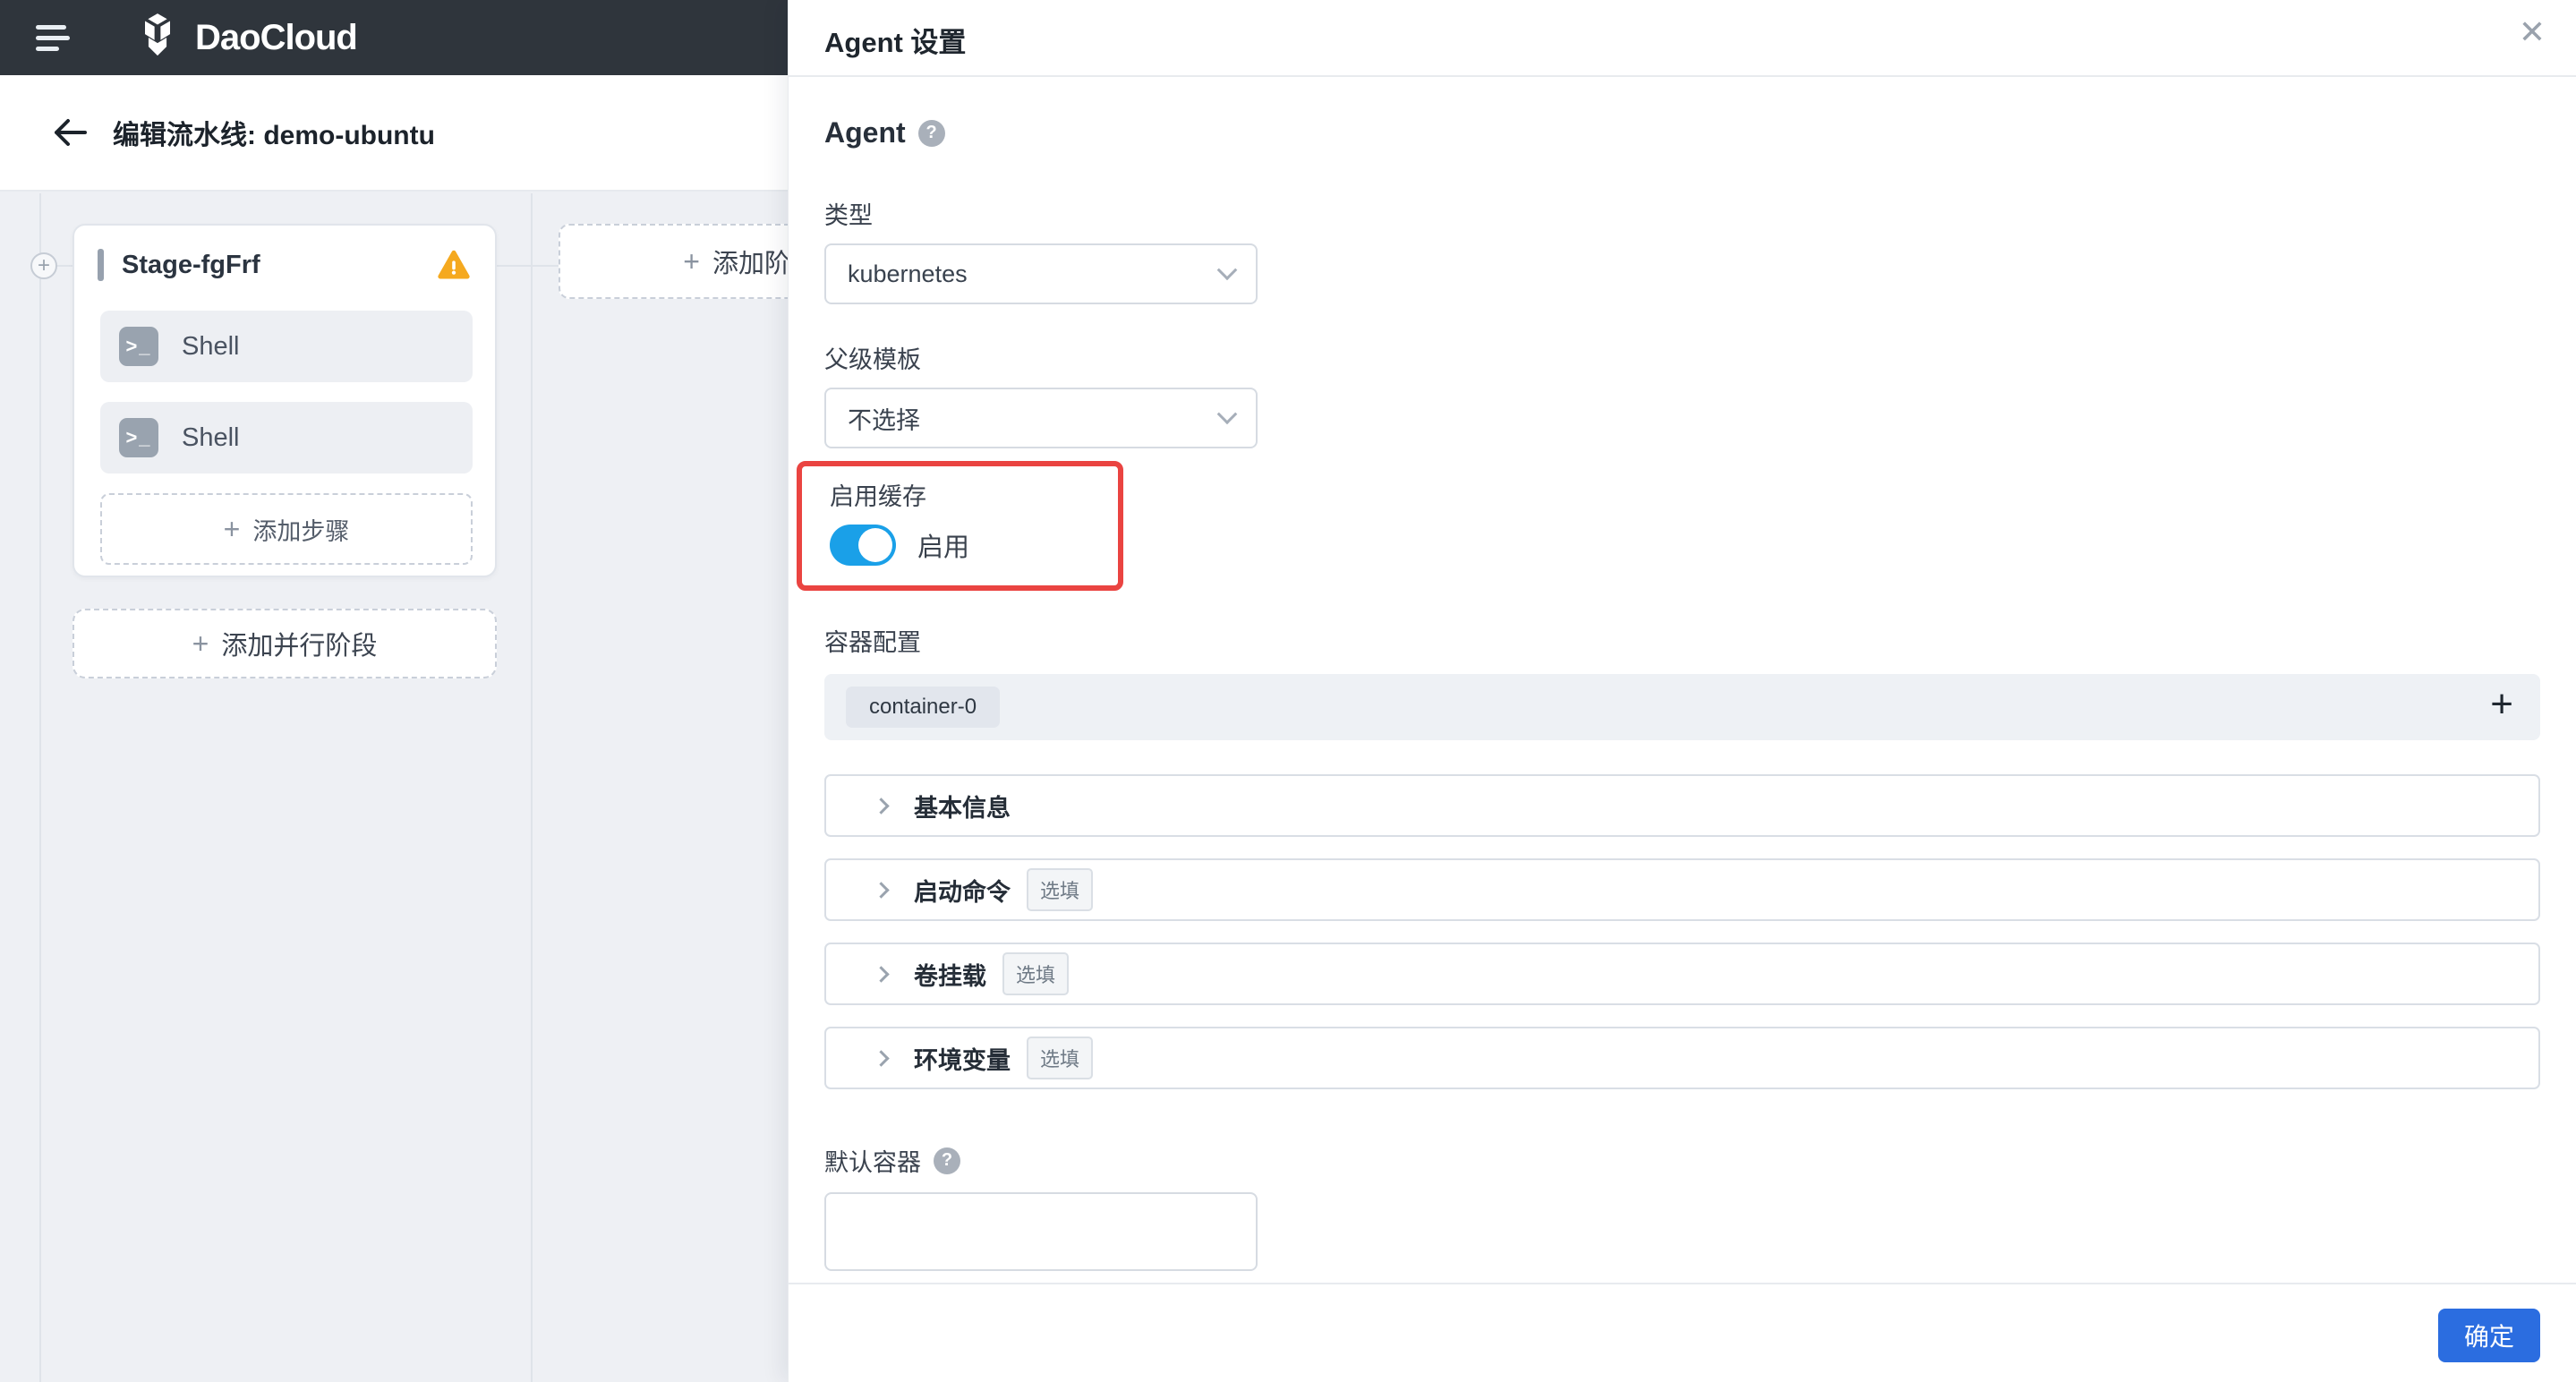 The width and height of the screenshot is (2576, 1382). I want to click on section-title: 环境变量, so click(962, 1060).